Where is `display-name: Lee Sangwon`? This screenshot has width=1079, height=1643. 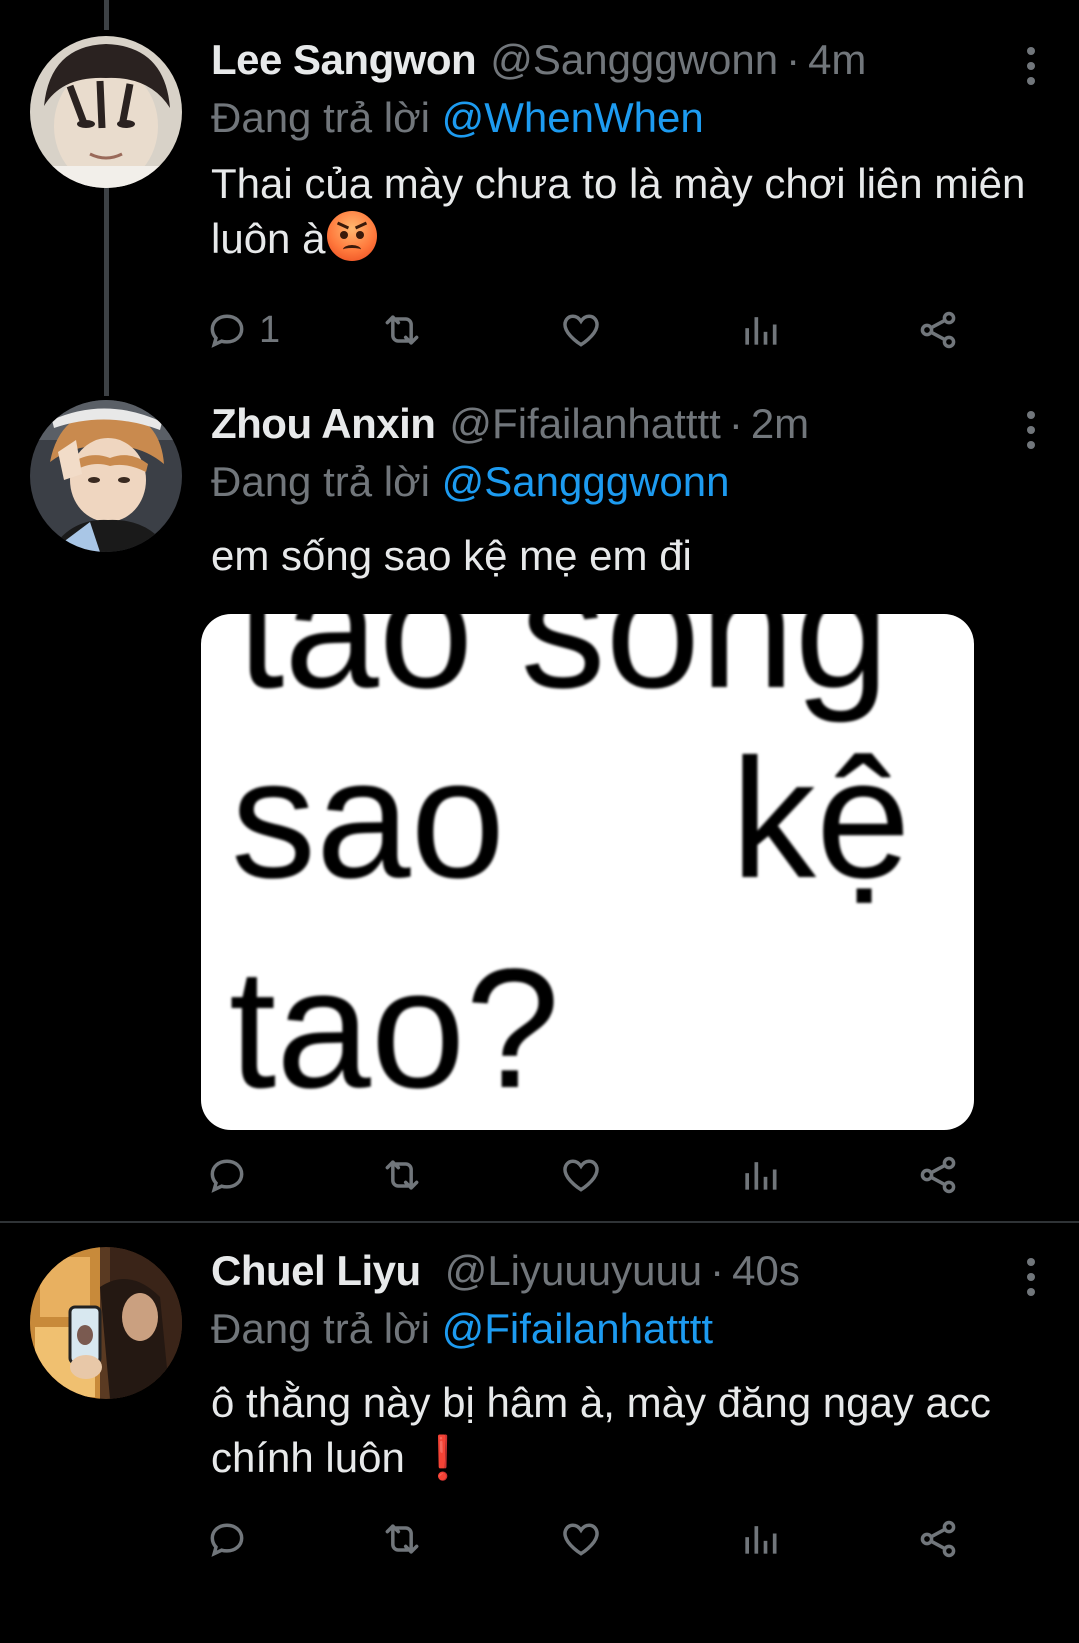 display-name: Lee Sangwon is located at coordinates (344, 60).